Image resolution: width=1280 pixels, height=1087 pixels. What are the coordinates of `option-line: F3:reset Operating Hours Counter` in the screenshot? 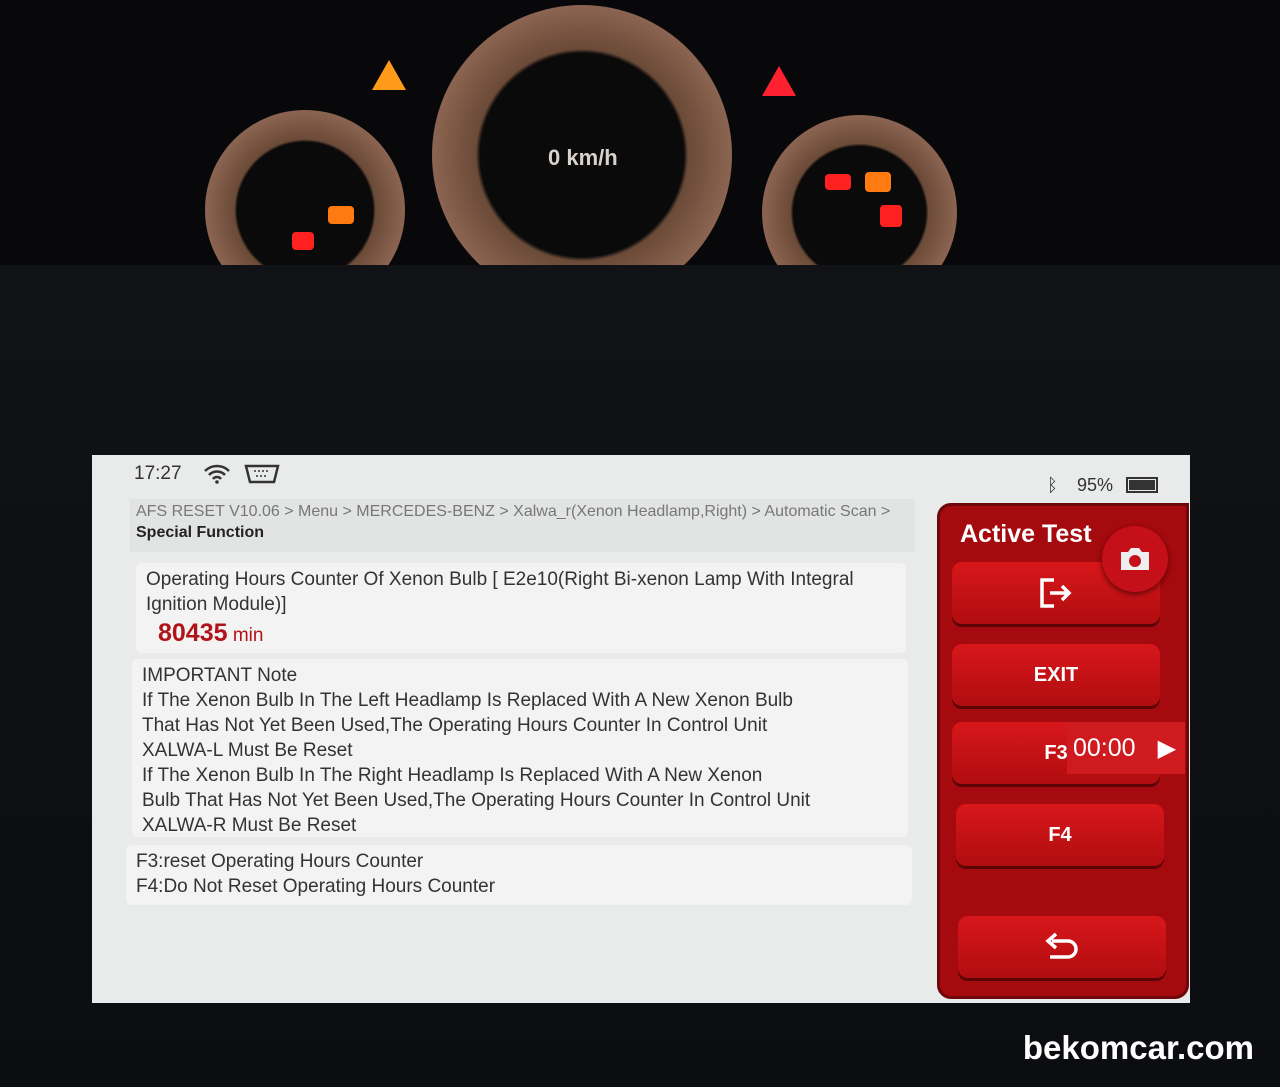 It's located at (280, 861).